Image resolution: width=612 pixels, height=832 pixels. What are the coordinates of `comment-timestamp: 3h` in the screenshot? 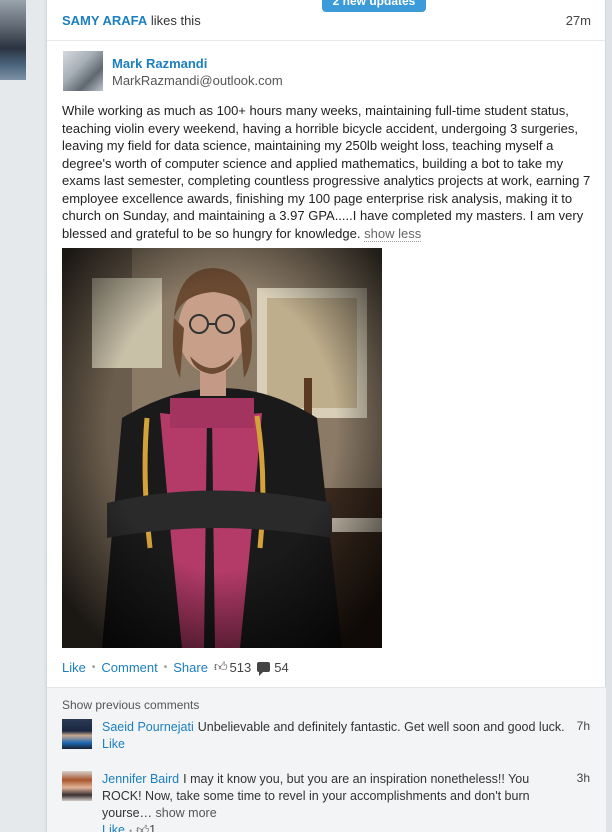 It's located at (583, 778).